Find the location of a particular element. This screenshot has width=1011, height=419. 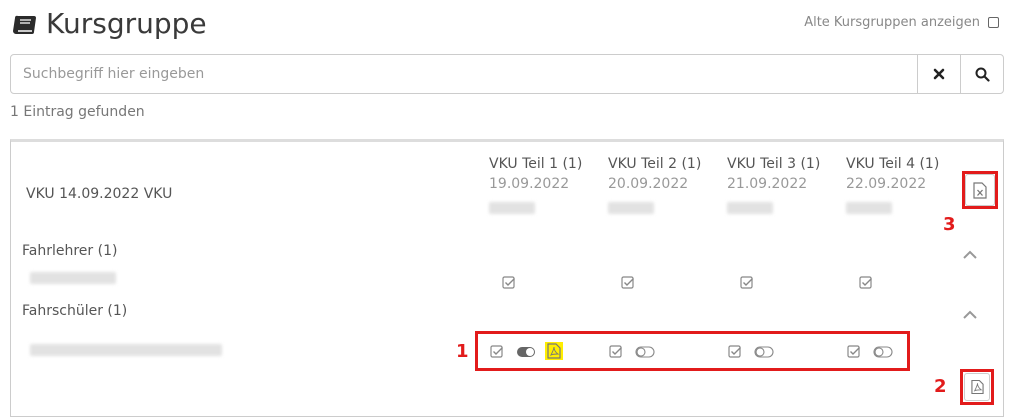

students-section-label: Fahrschüler (1) is located at coordinates (75, 311).